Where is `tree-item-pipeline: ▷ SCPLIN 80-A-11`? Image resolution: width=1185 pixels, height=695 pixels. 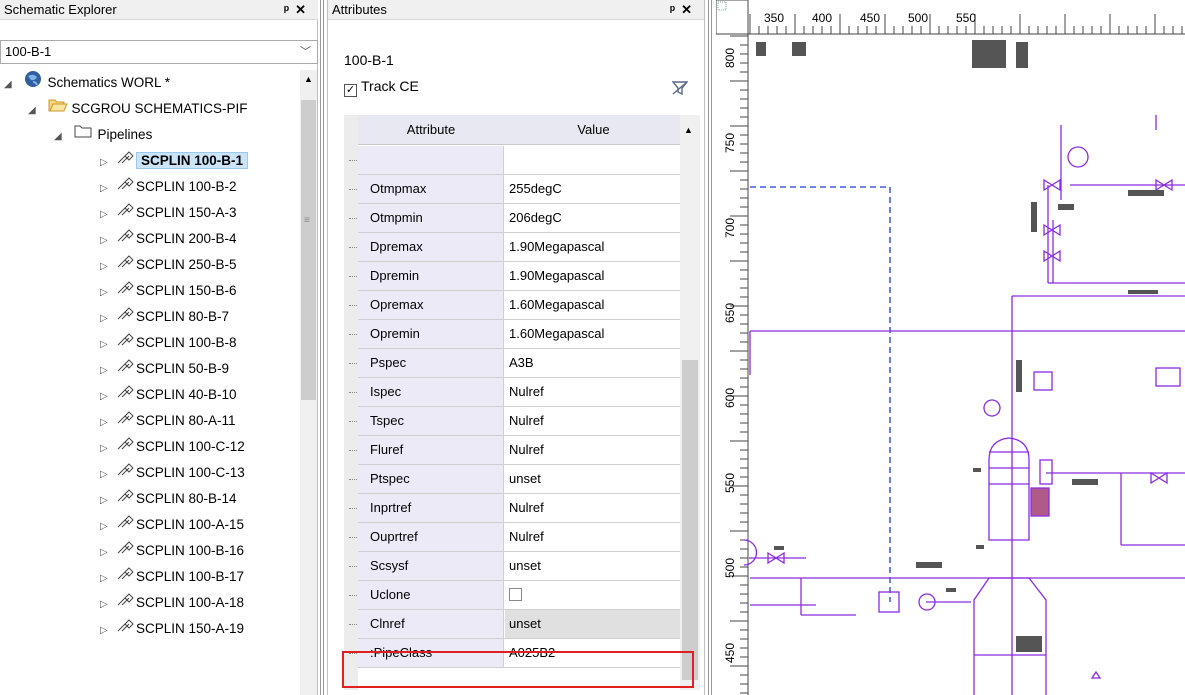 tree-item-pipeline: ▷ SCPLIN 80-A-11 is located at coordinates (168, 421).